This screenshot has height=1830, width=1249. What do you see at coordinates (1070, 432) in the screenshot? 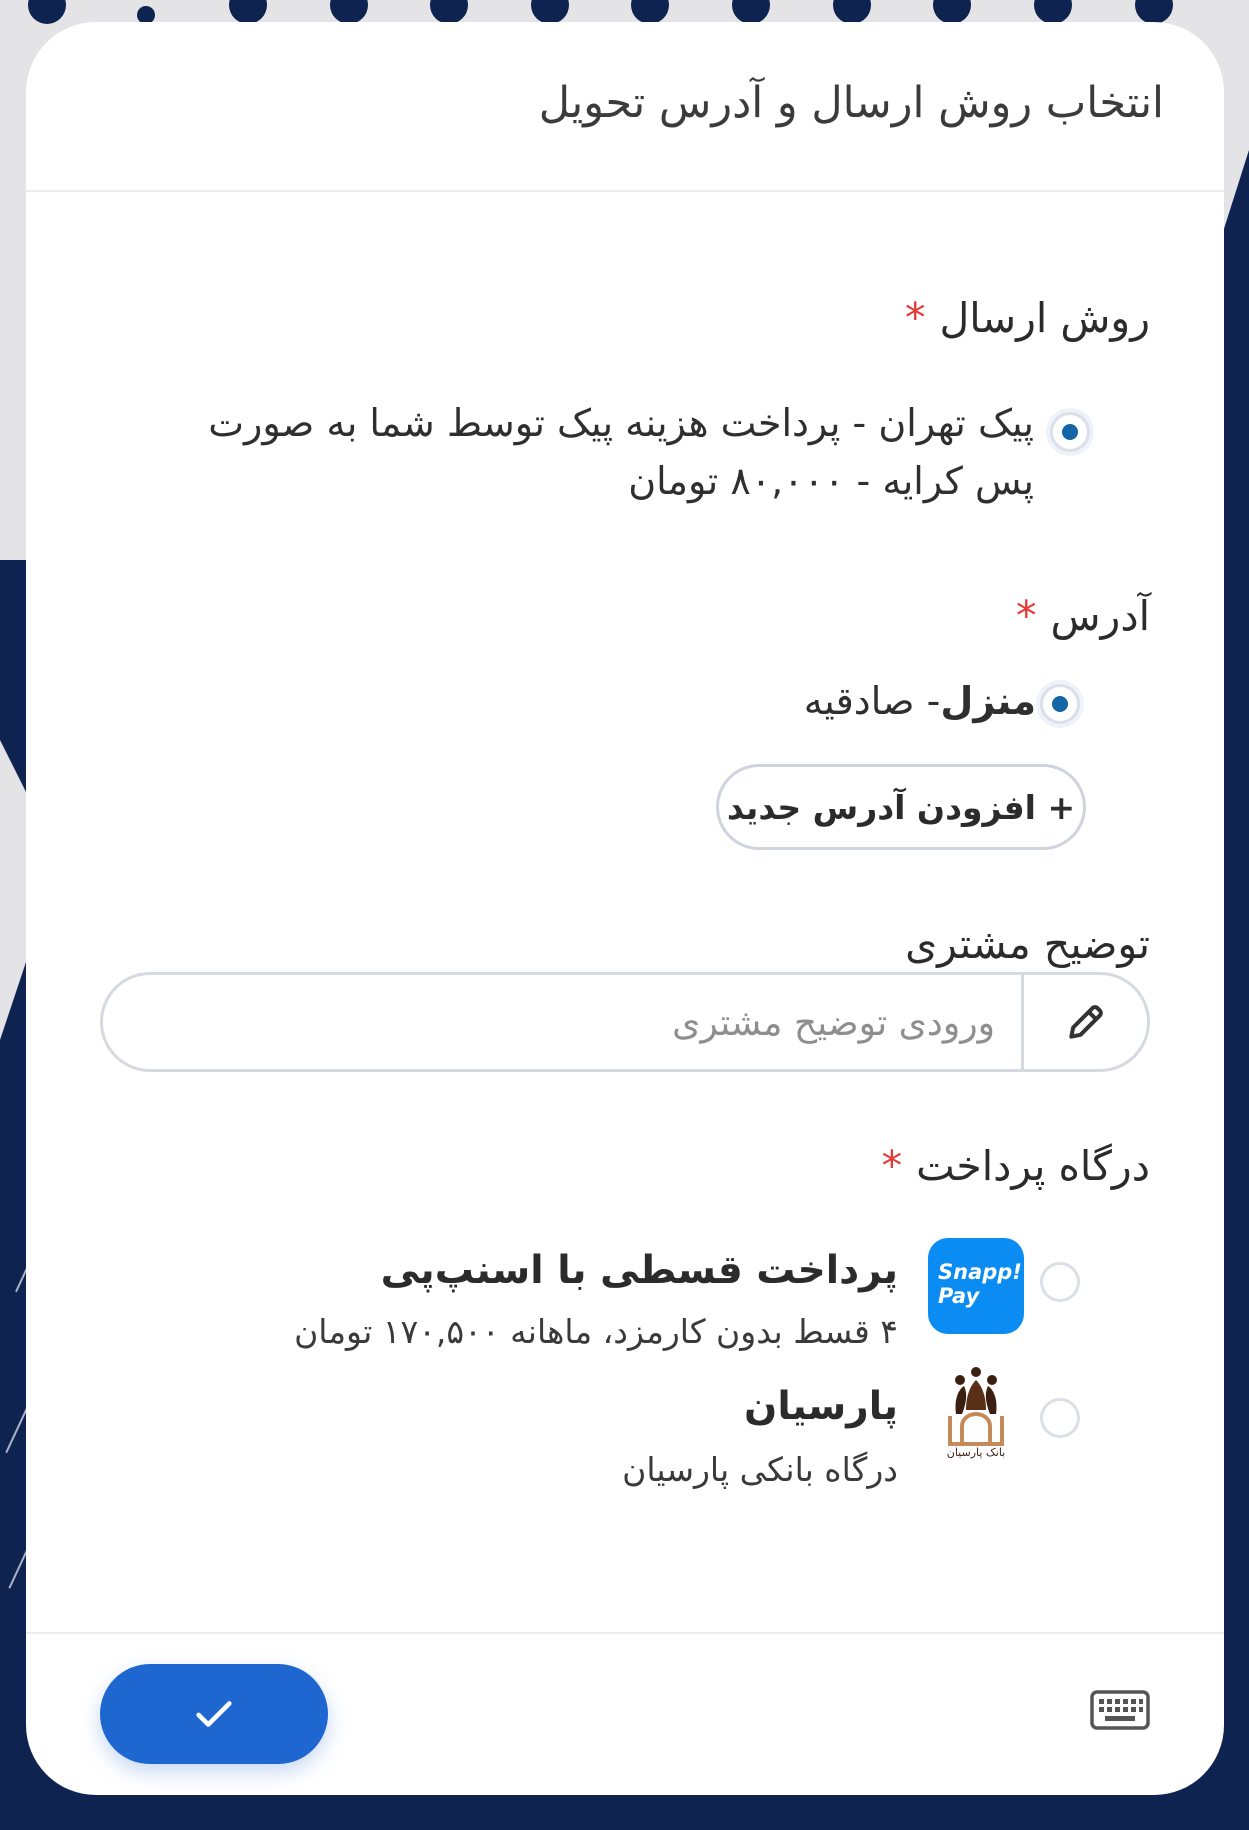
I see `shipping-option-radio` at bounding box center [1070, 432].